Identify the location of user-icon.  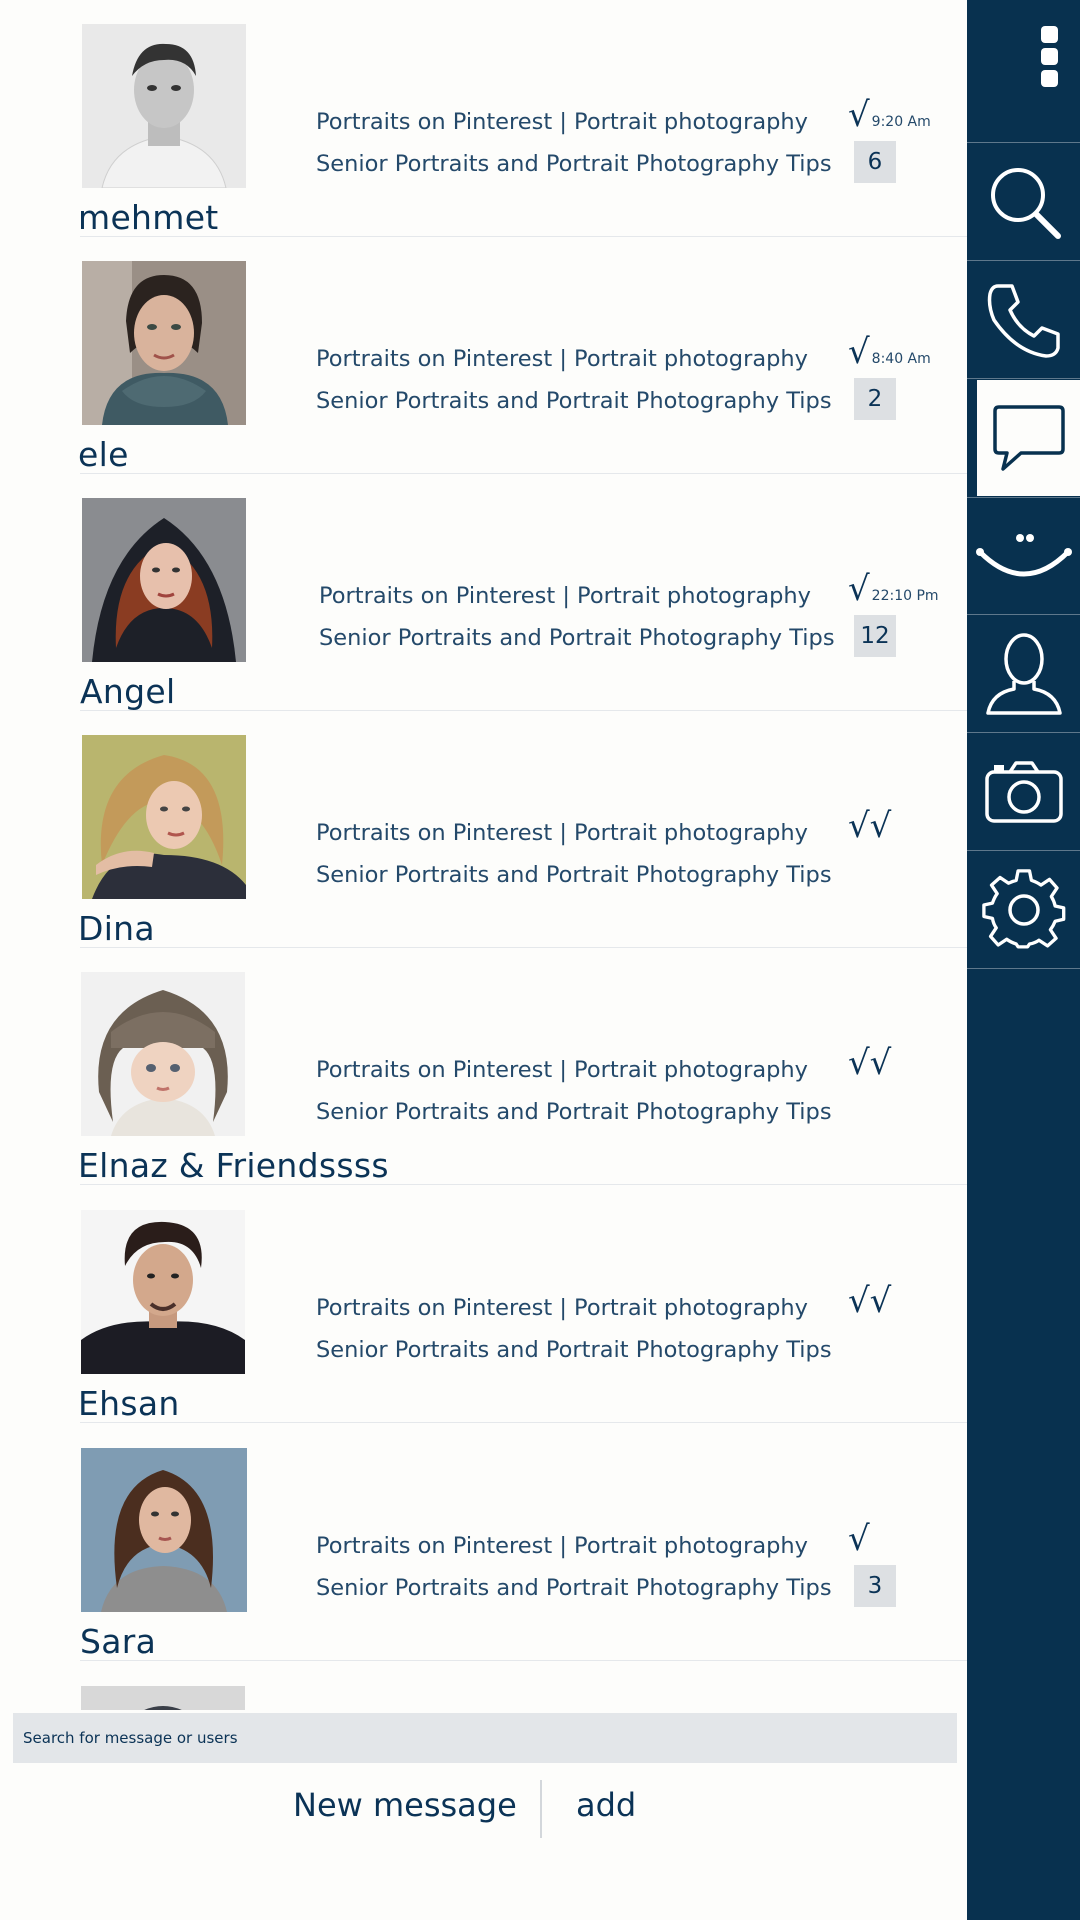
(1023, 673).